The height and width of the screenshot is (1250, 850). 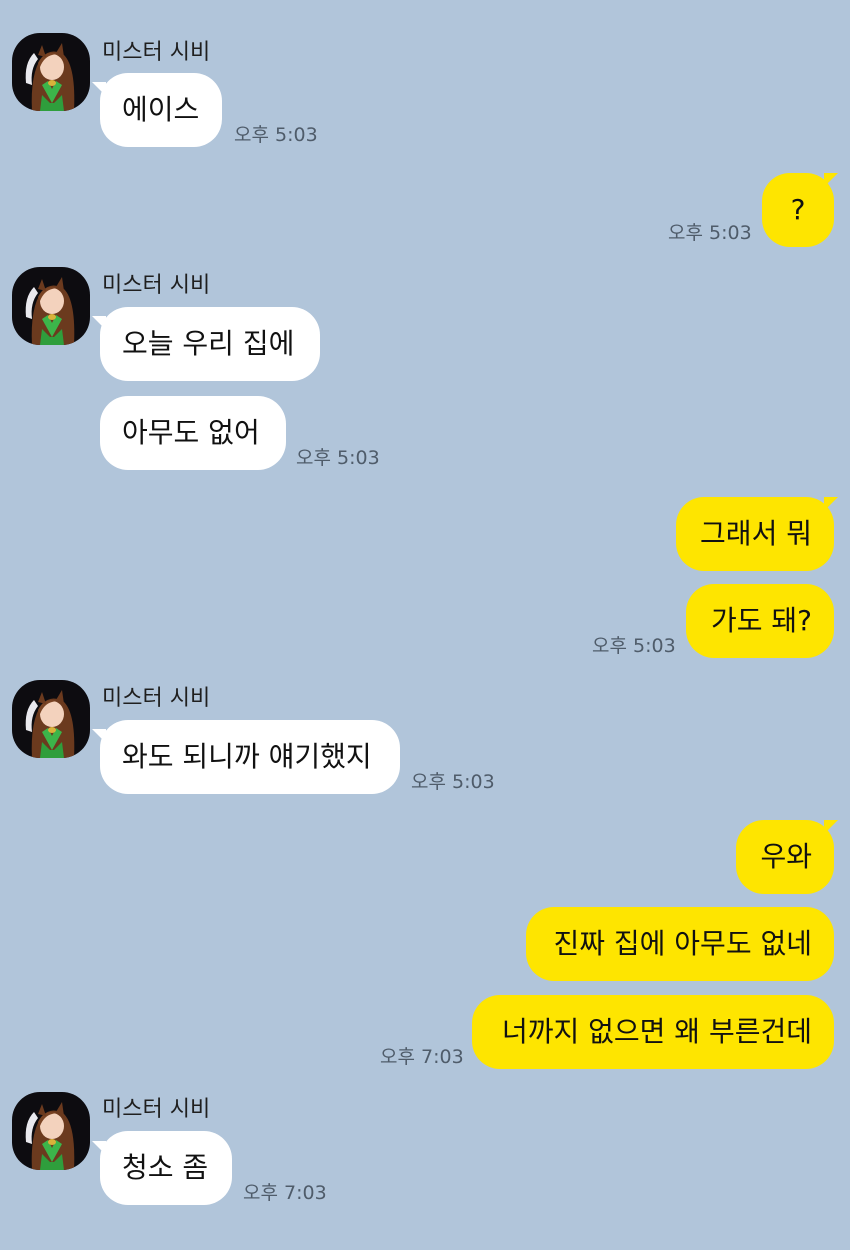 I want to click on outgoing-message-bubble: 너까지 없으면 왜 부른건데, so click(x=653, y=1032).